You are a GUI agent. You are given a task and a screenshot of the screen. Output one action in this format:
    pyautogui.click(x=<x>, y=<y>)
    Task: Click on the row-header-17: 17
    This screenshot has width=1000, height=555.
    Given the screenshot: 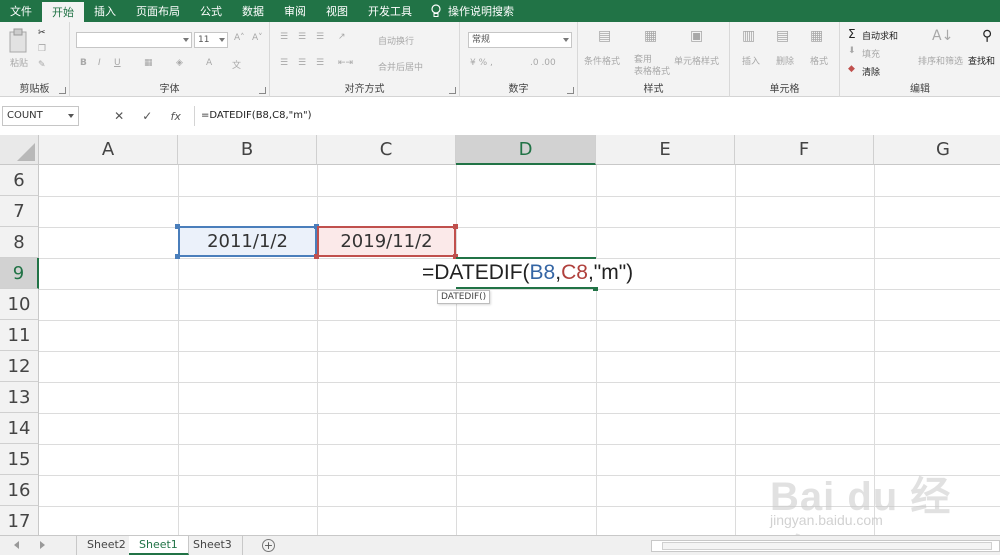 What is the action you would take?
    pyautogui.click(x=19, y=520)
    